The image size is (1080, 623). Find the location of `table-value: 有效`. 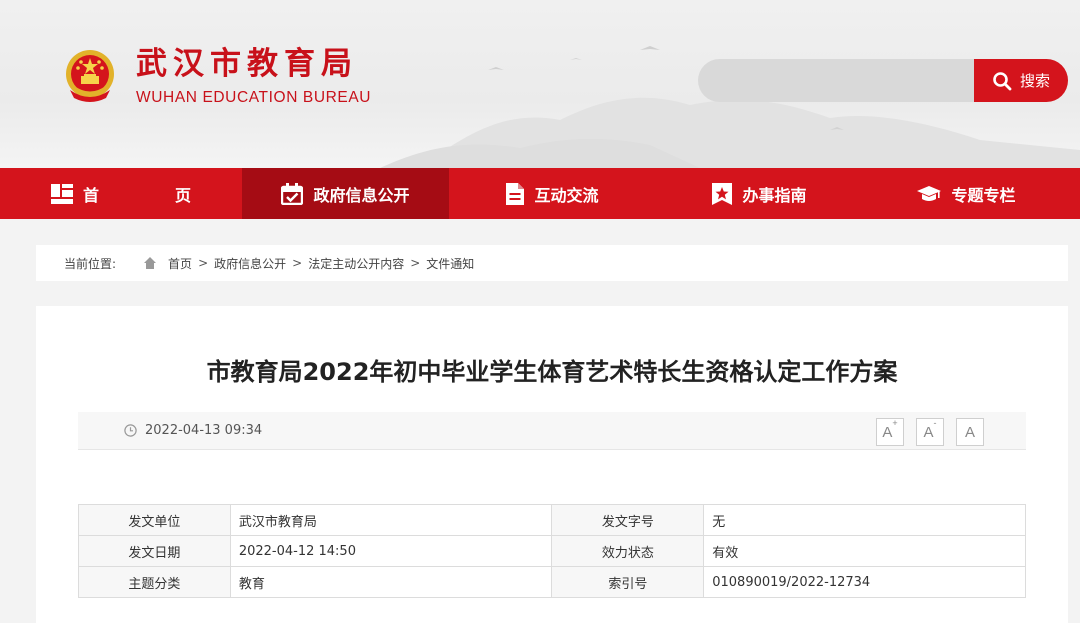

table-value: 有效 is located at coordinates (864, 551).